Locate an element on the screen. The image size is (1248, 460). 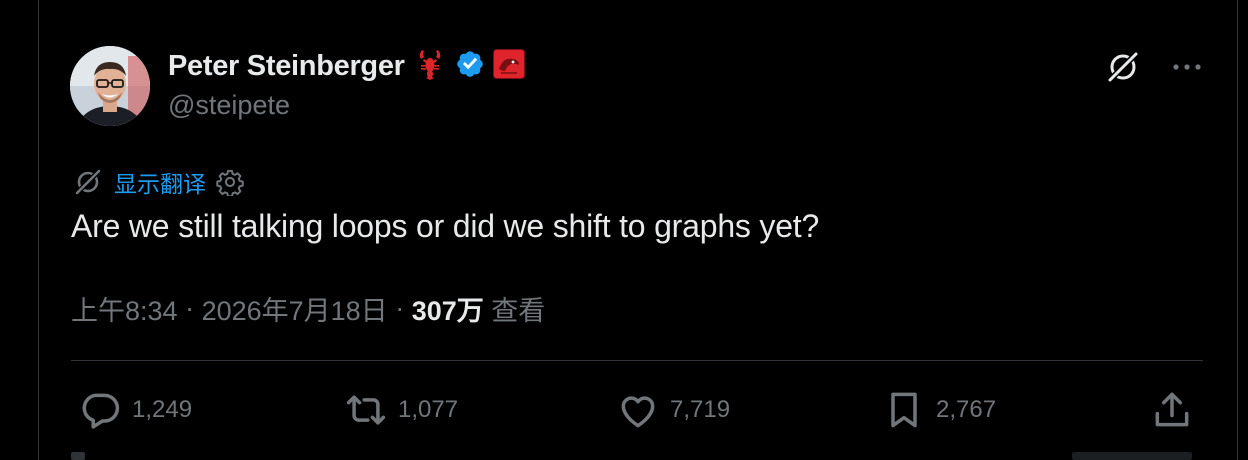
share-button is located at coordinates (1172, 410).